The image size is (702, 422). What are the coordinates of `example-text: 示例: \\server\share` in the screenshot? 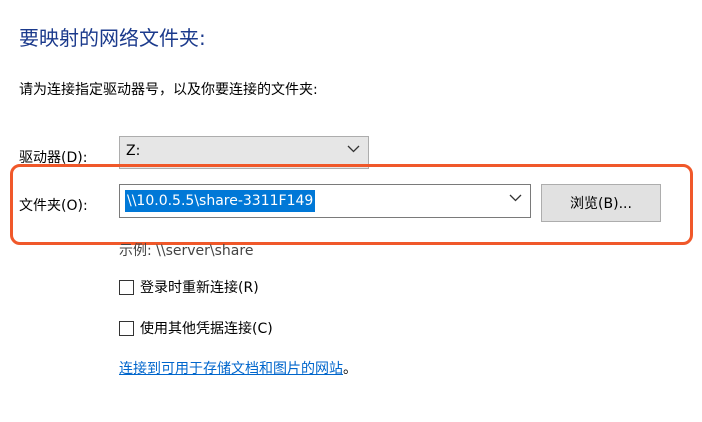 It's located at (186, 251).